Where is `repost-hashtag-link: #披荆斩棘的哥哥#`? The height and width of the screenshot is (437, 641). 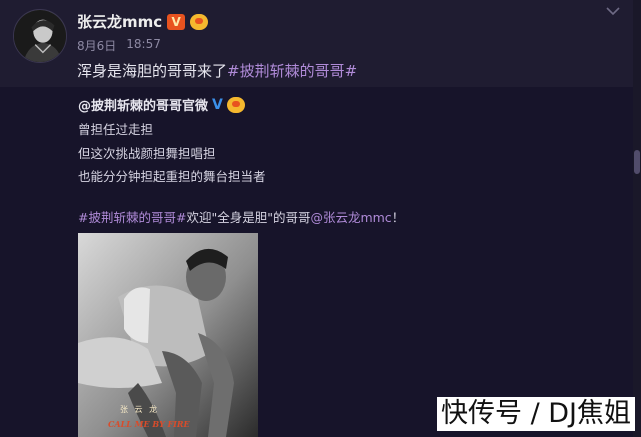
repost-hashtag-link: #披荆斩棘的哥哥# is located at coordinates (132, 217).